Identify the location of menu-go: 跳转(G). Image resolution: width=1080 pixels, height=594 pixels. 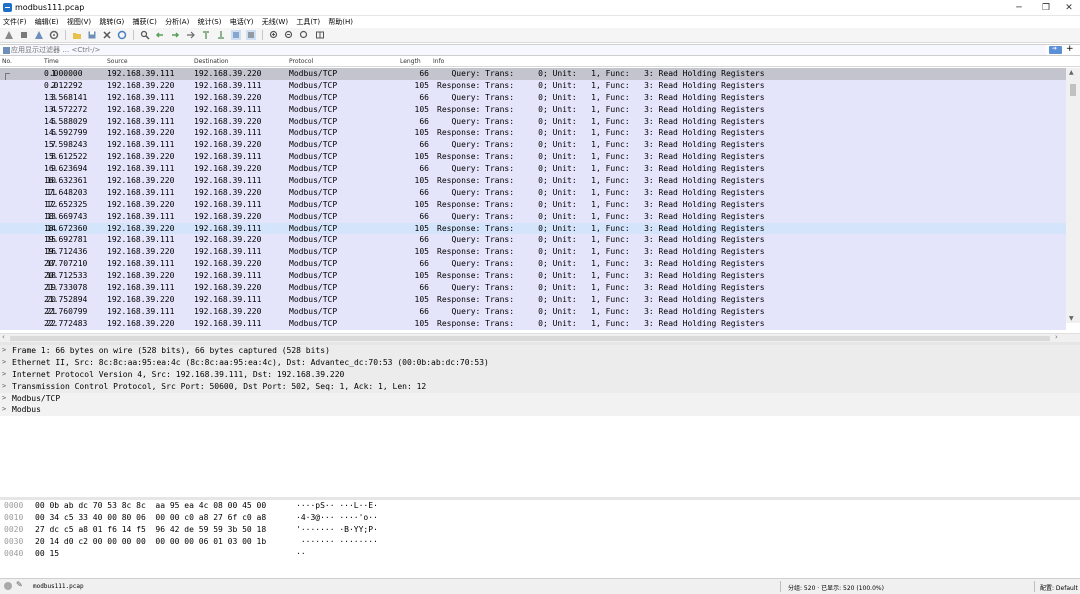
(111, 22).